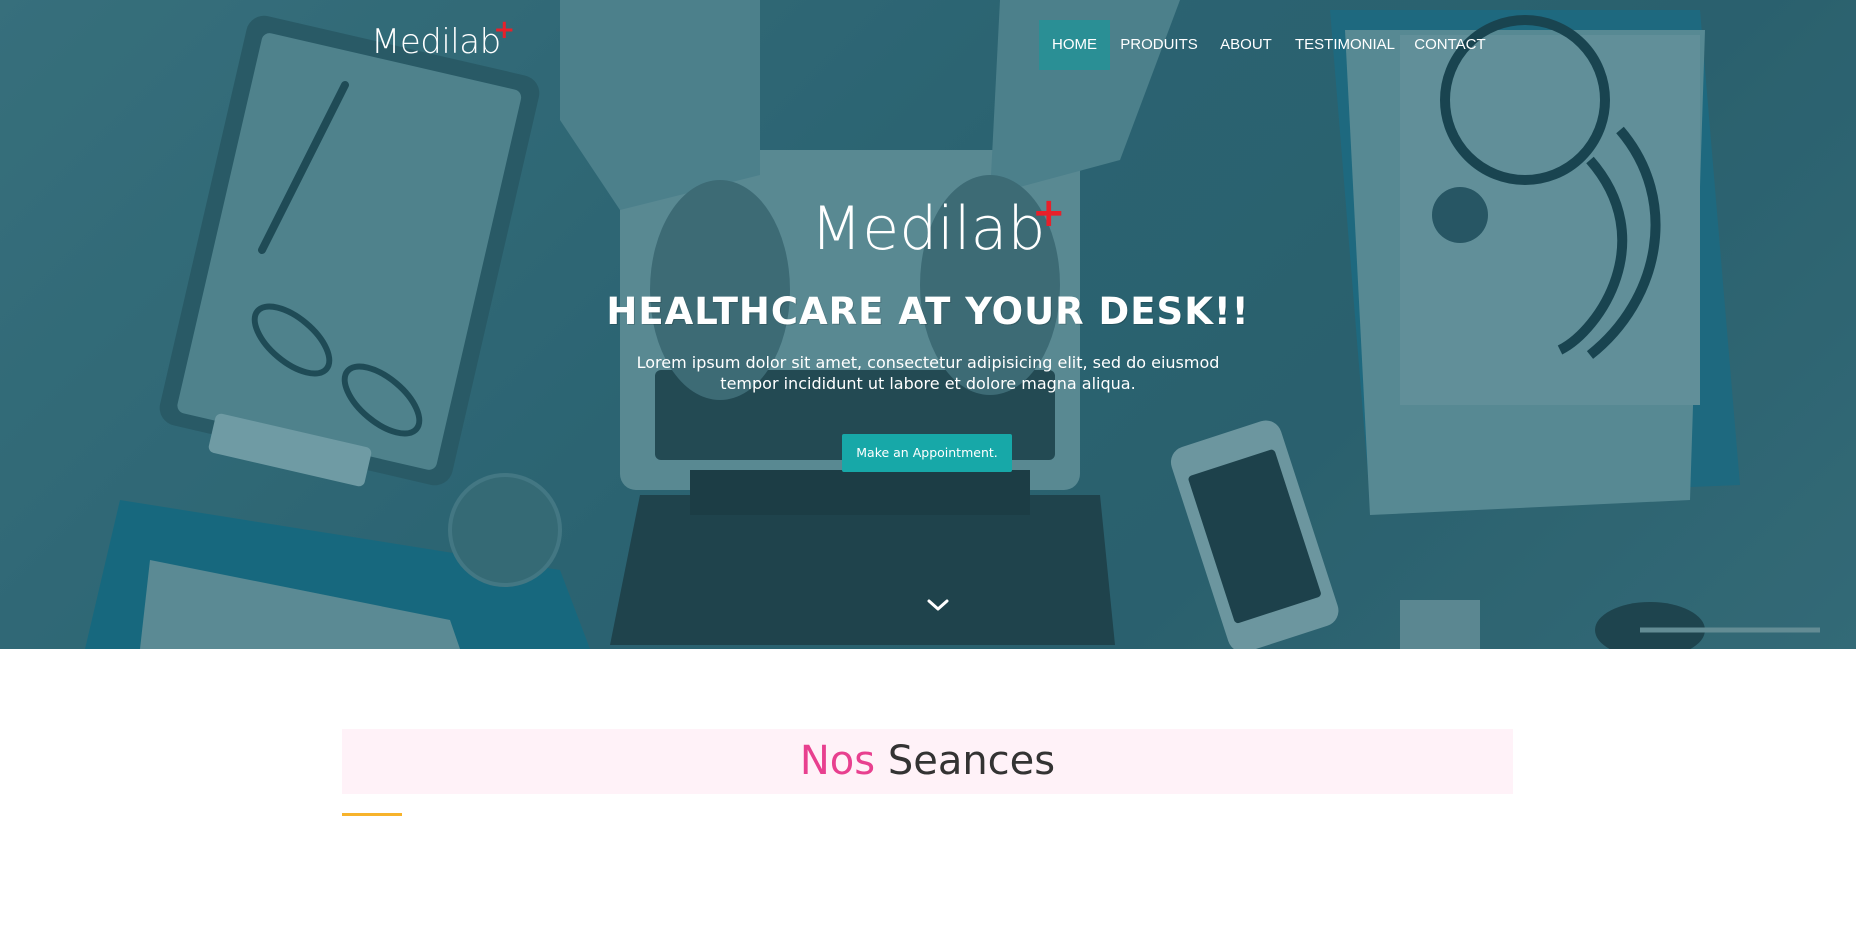 The image size is (1856, 938). What do you see at coordinates (1345, 45) in the screenshot?
I see `nav-testimonial: TESTIMONIAL` at bounding box center [1345, 45].